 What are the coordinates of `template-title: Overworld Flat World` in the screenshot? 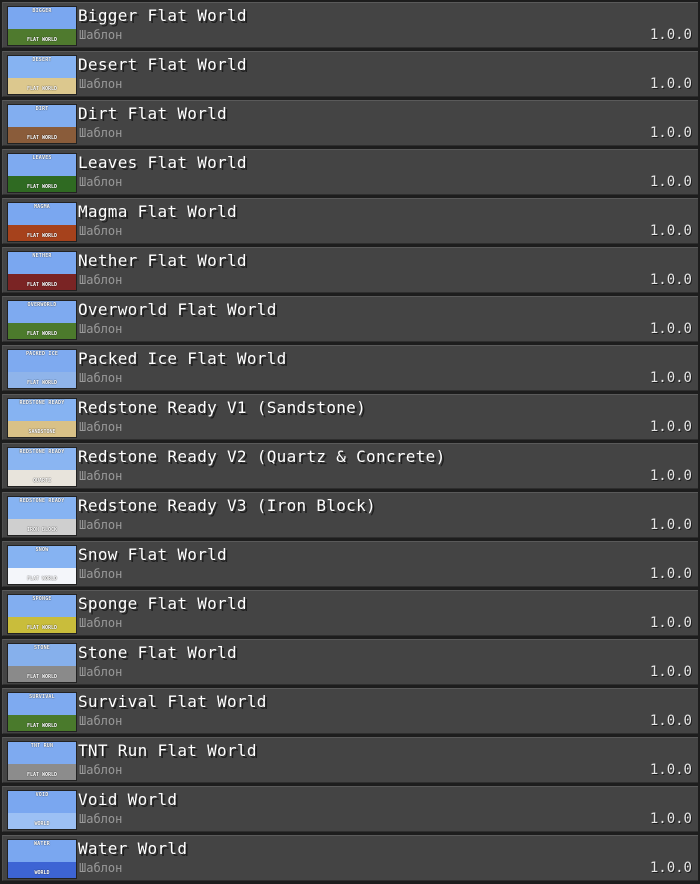 It's located at (177, 309).